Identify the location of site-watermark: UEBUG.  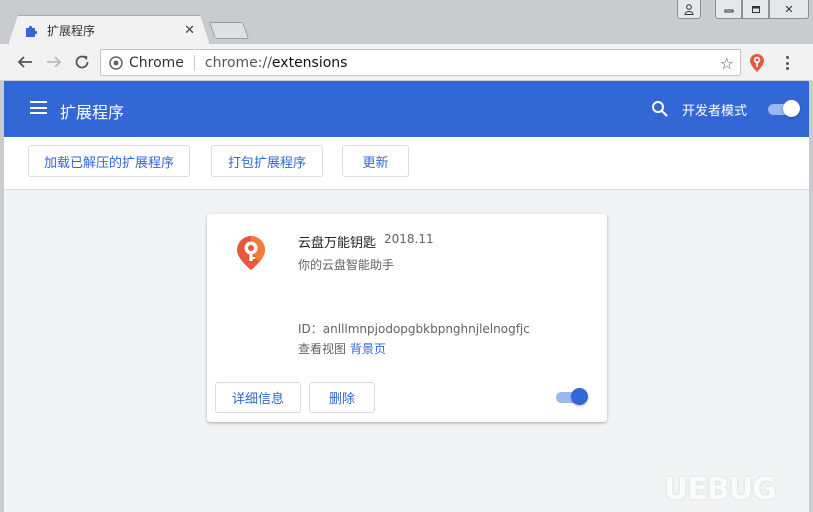
(720, 489).